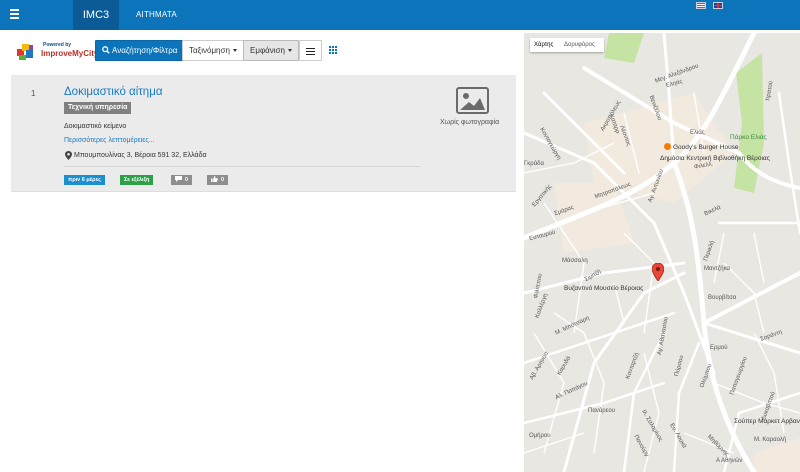 The image size is (800, 472). I want to click on poi-goodys: Goody's Burger House, so click(701, 147).